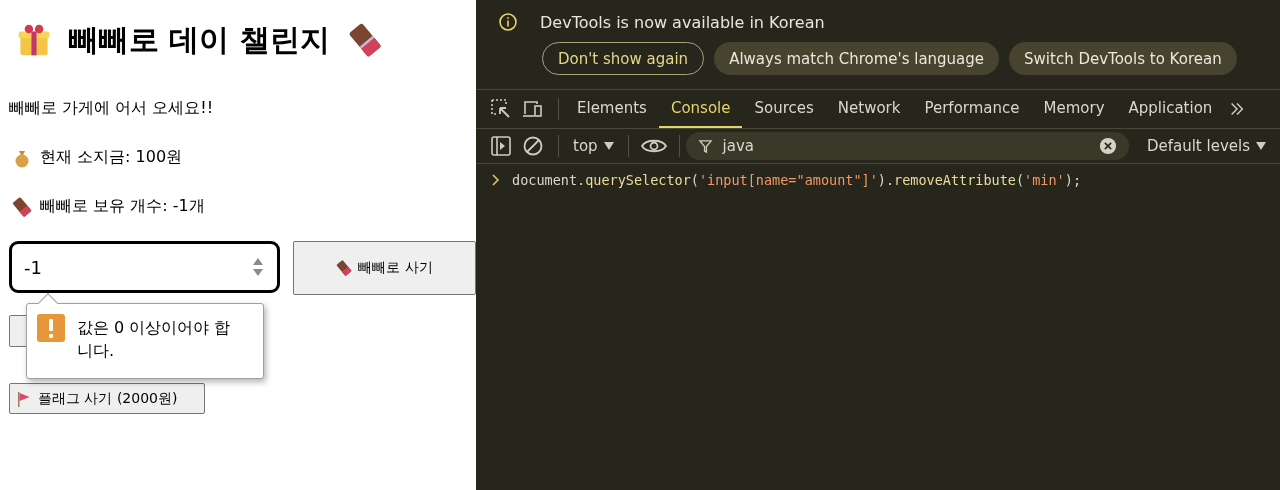  I want to click on page-title: 빼빼로 데이 챌린지, so click(199, 39).